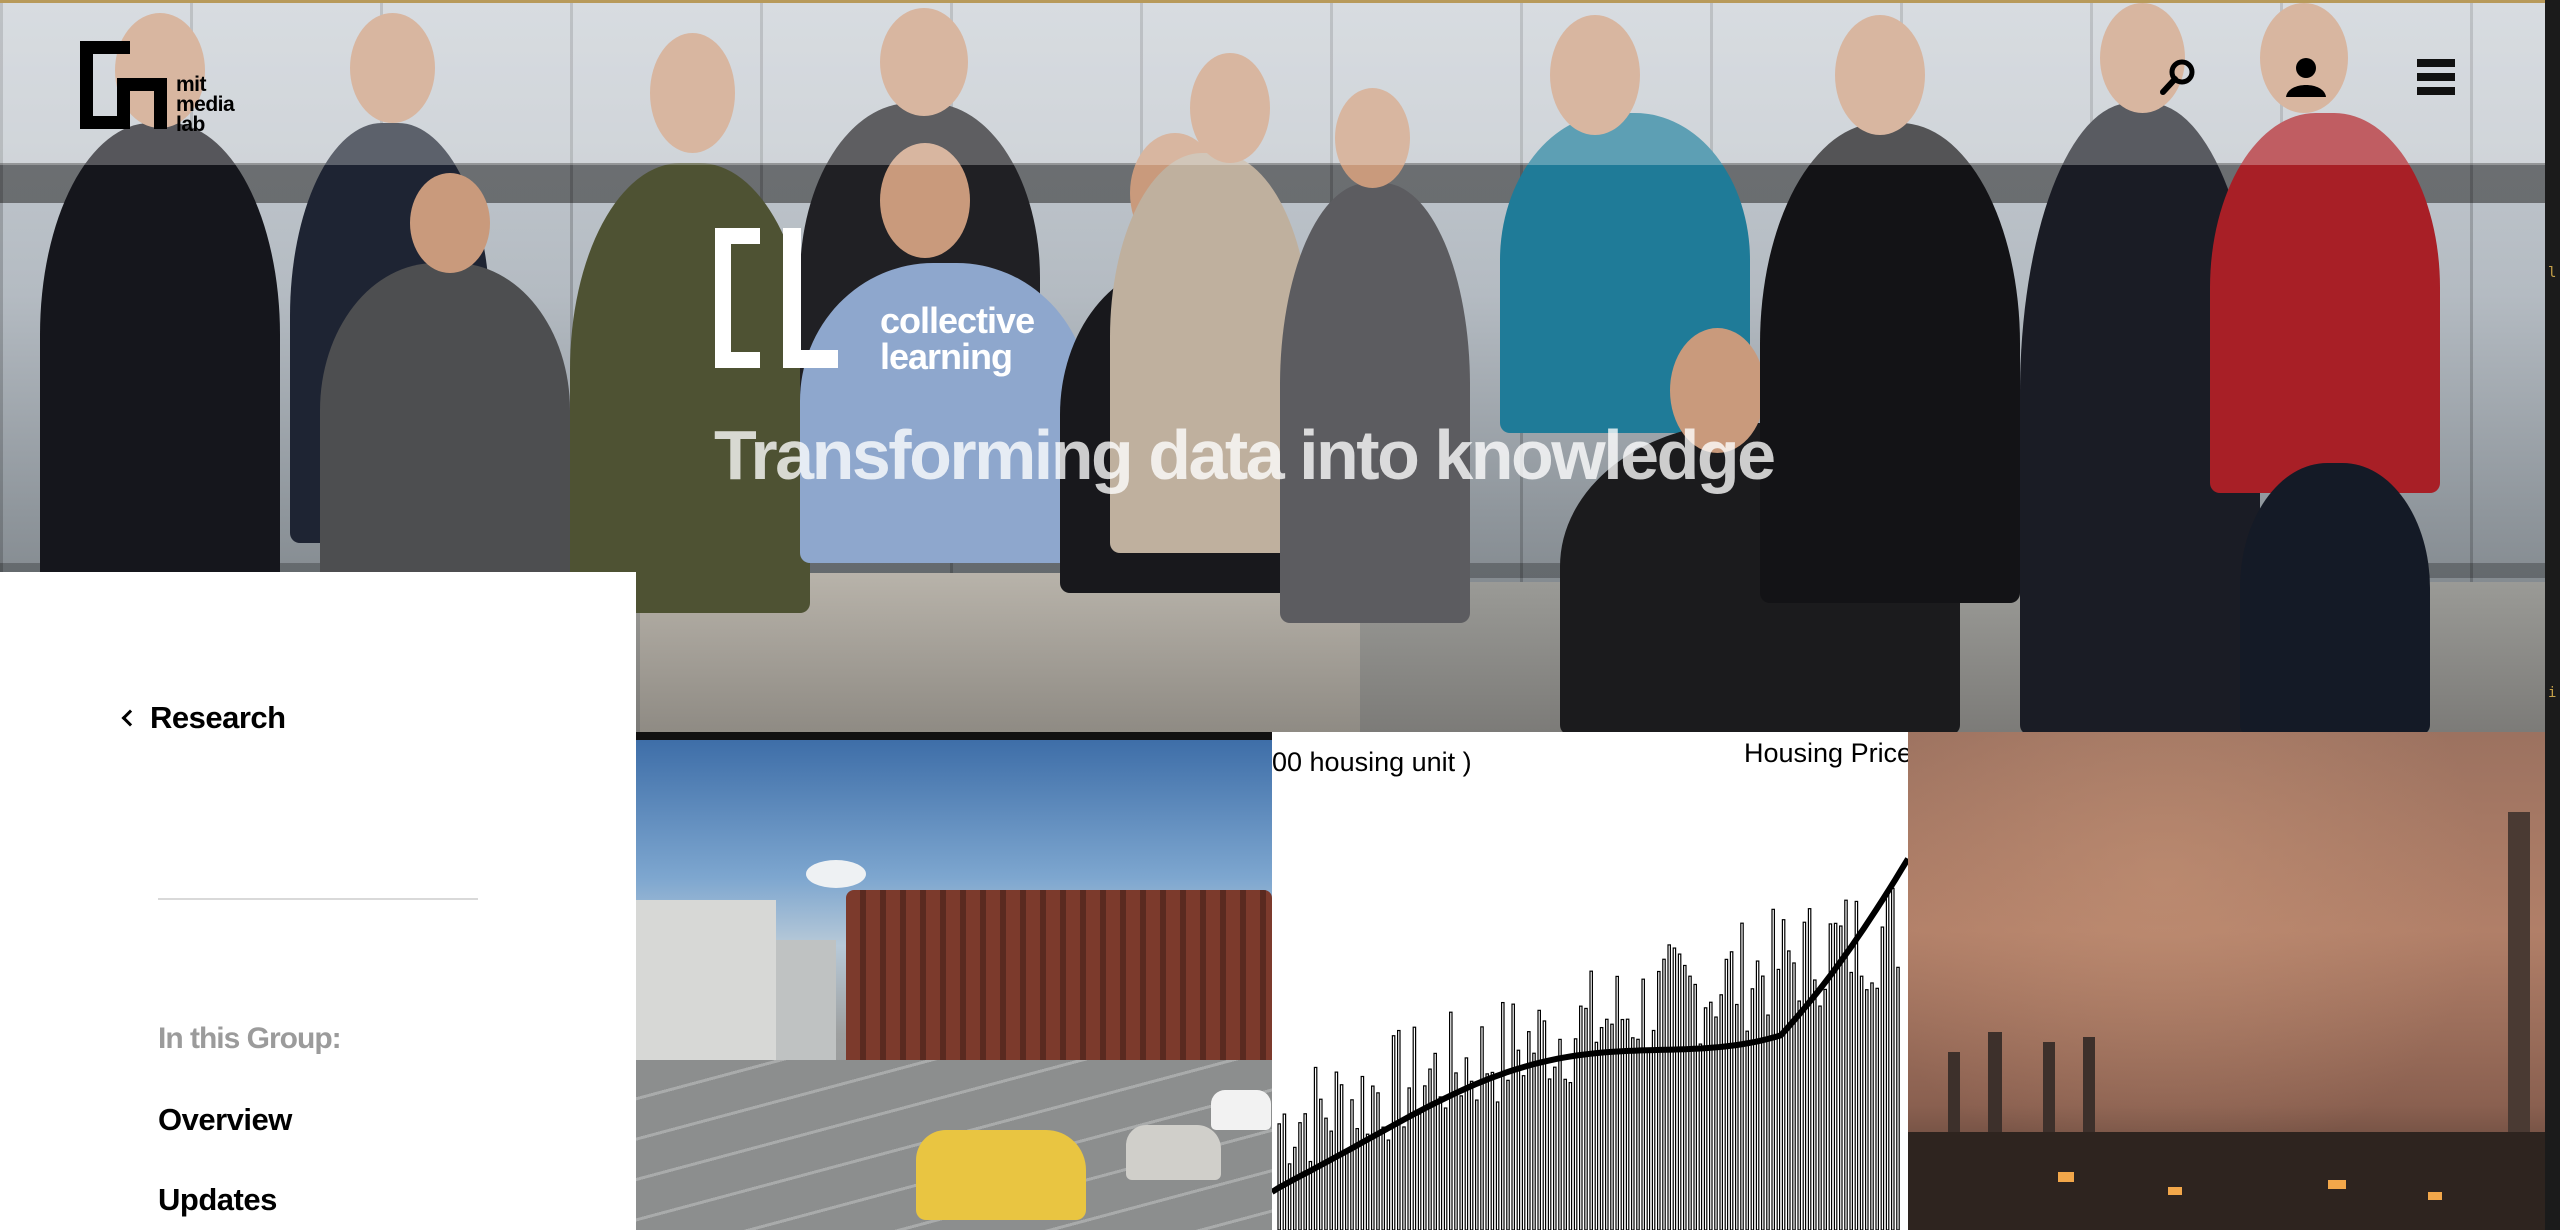 The height and width of the screenshot is (1230, 2560). I want to click on project-tile-housing-chart: 00 housing unit ) Housing Price, so click(1590, 981).